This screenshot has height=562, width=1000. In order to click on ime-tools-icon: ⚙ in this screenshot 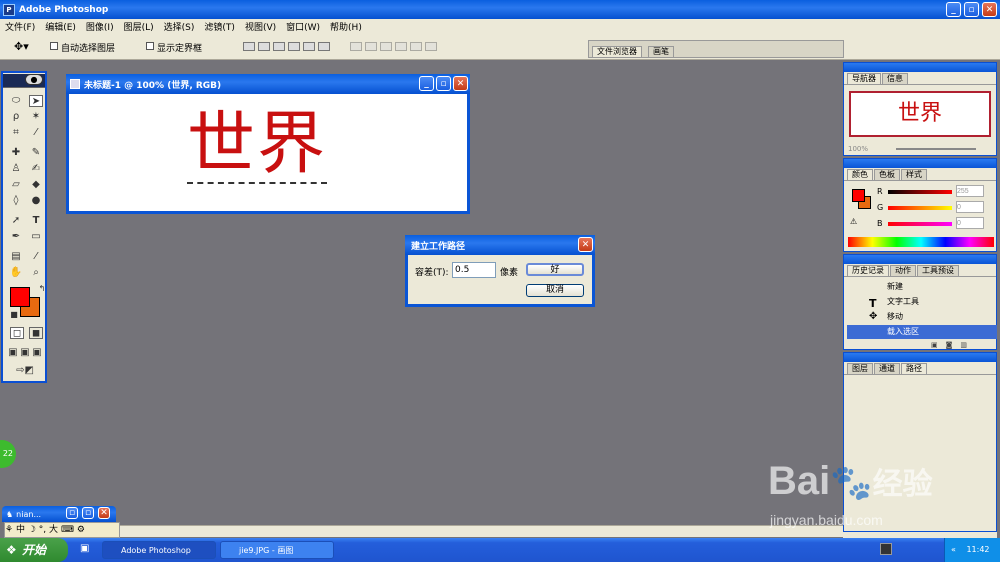, I will do `click(81, 530)`.